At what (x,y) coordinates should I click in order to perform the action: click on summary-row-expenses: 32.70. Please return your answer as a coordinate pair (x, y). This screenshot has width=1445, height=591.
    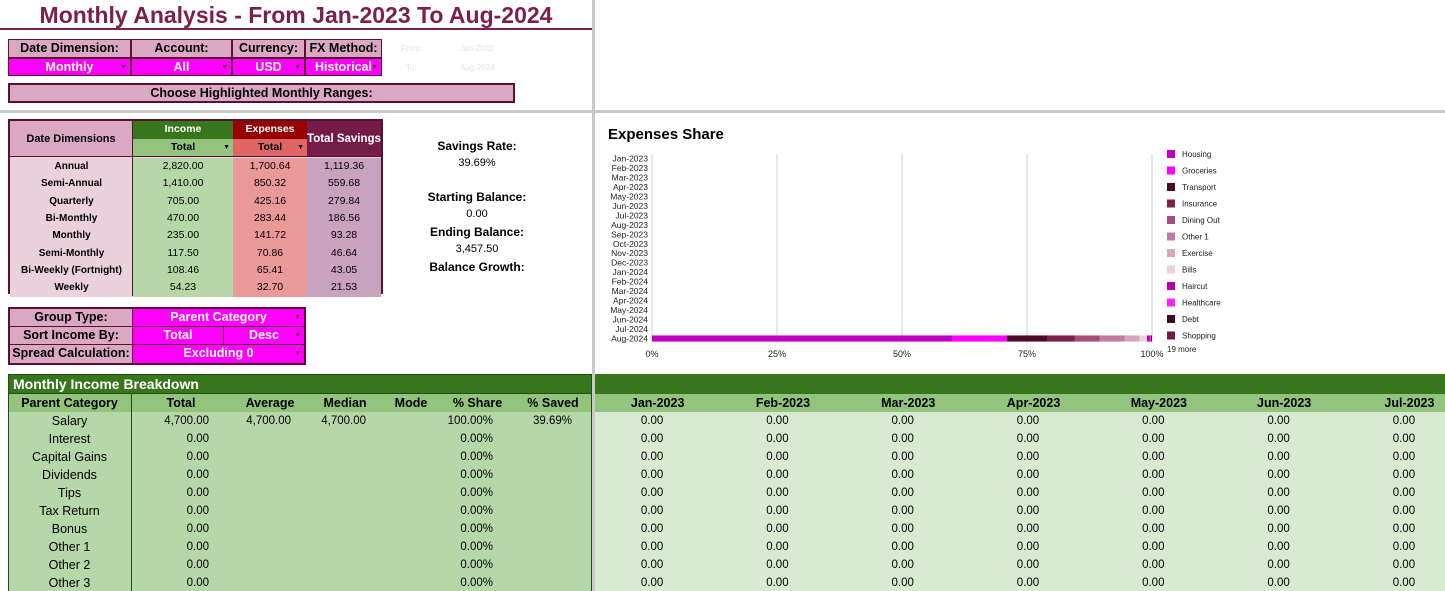
    Looking at the image, I should click on (270, 288).